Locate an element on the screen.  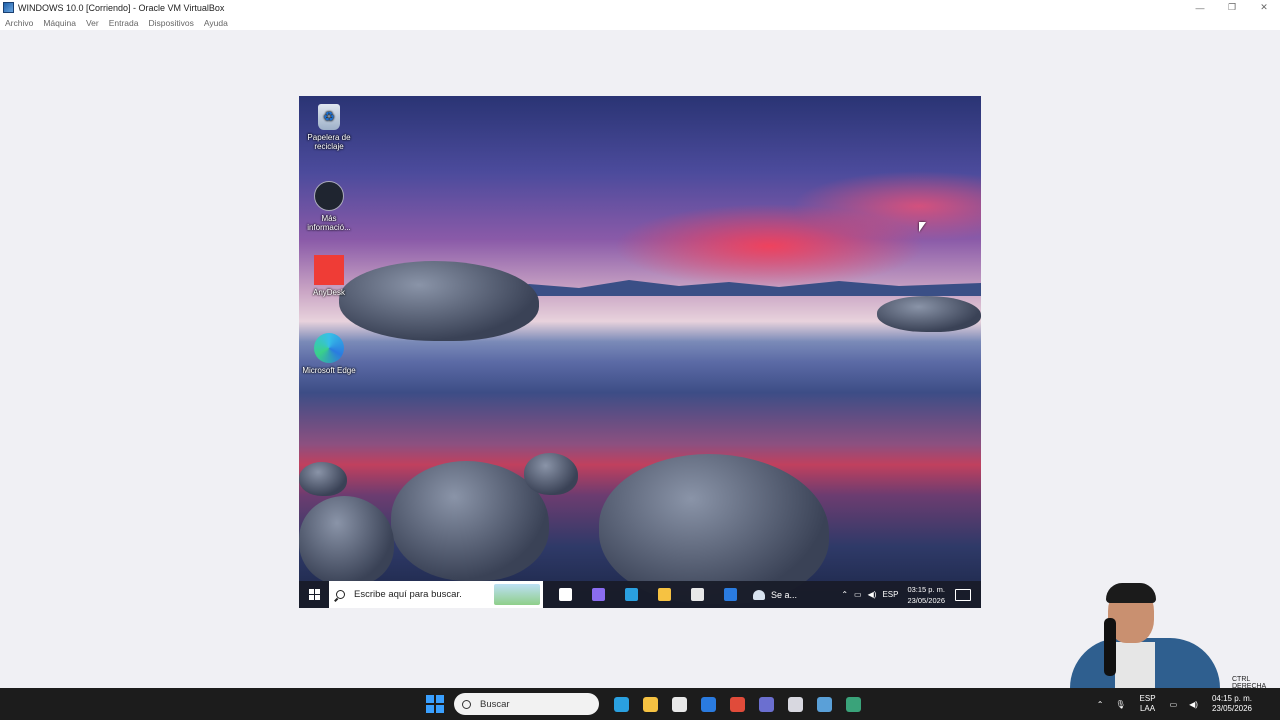
terminal-icon is located at coordinates (853, 704).